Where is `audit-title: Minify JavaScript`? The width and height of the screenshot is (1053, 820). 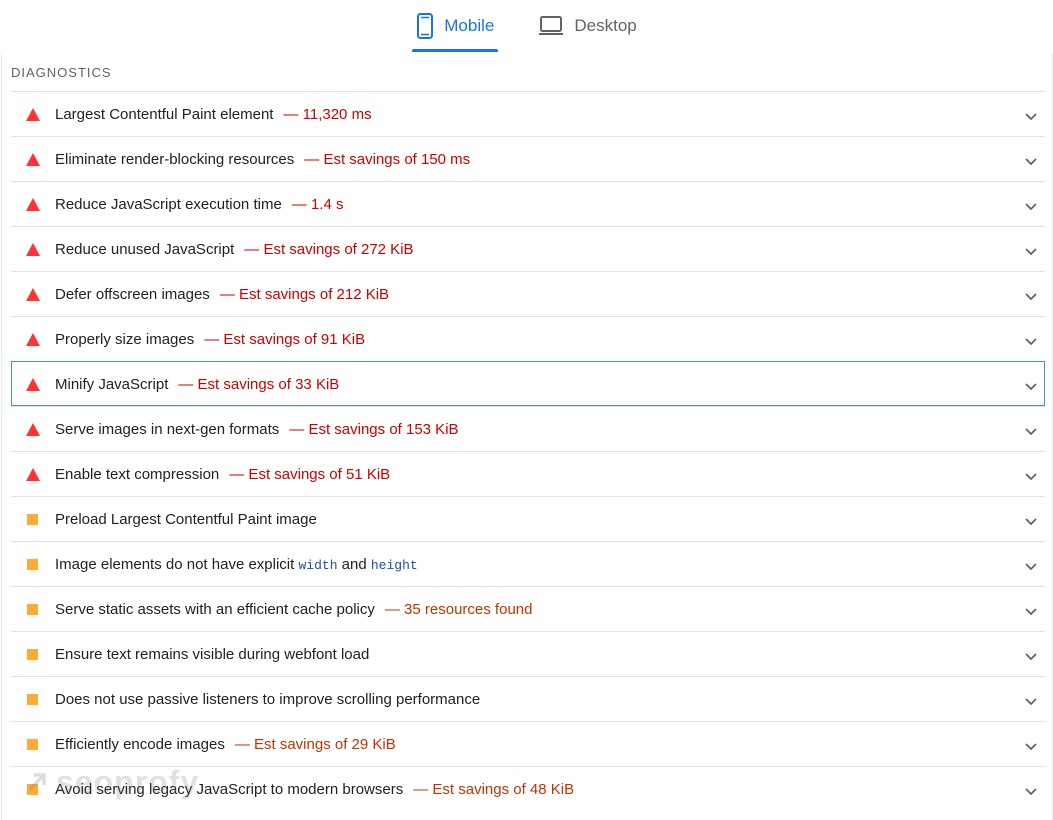
audit-title: Minify JavaScript is located at coordinates (112, 384).